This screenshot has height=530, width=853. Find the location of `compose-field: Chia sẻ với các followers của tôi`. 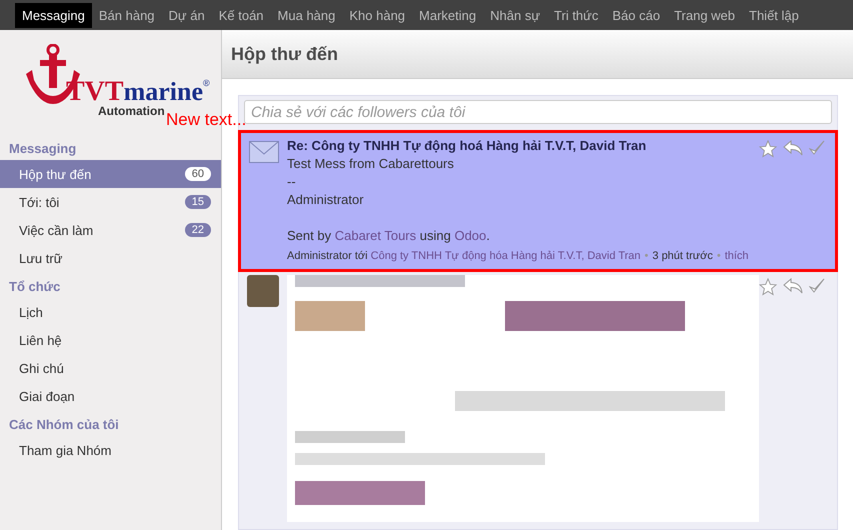

compose-field: Chia sẻ với các followers của tôi is located at coordinates (538, 112).